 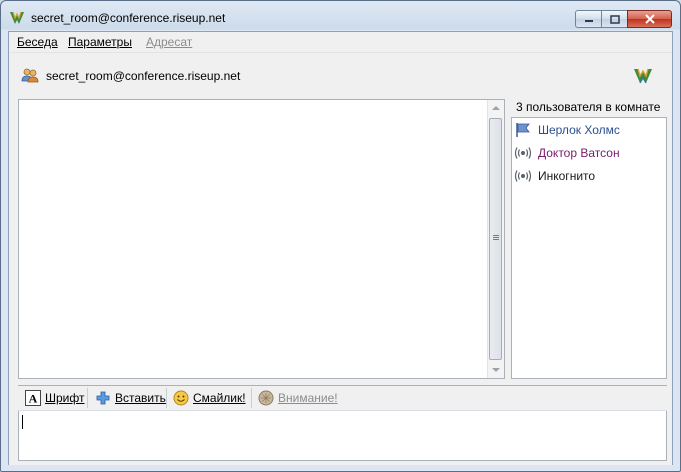 I want to click on close-button, so click(x=649, y=19).